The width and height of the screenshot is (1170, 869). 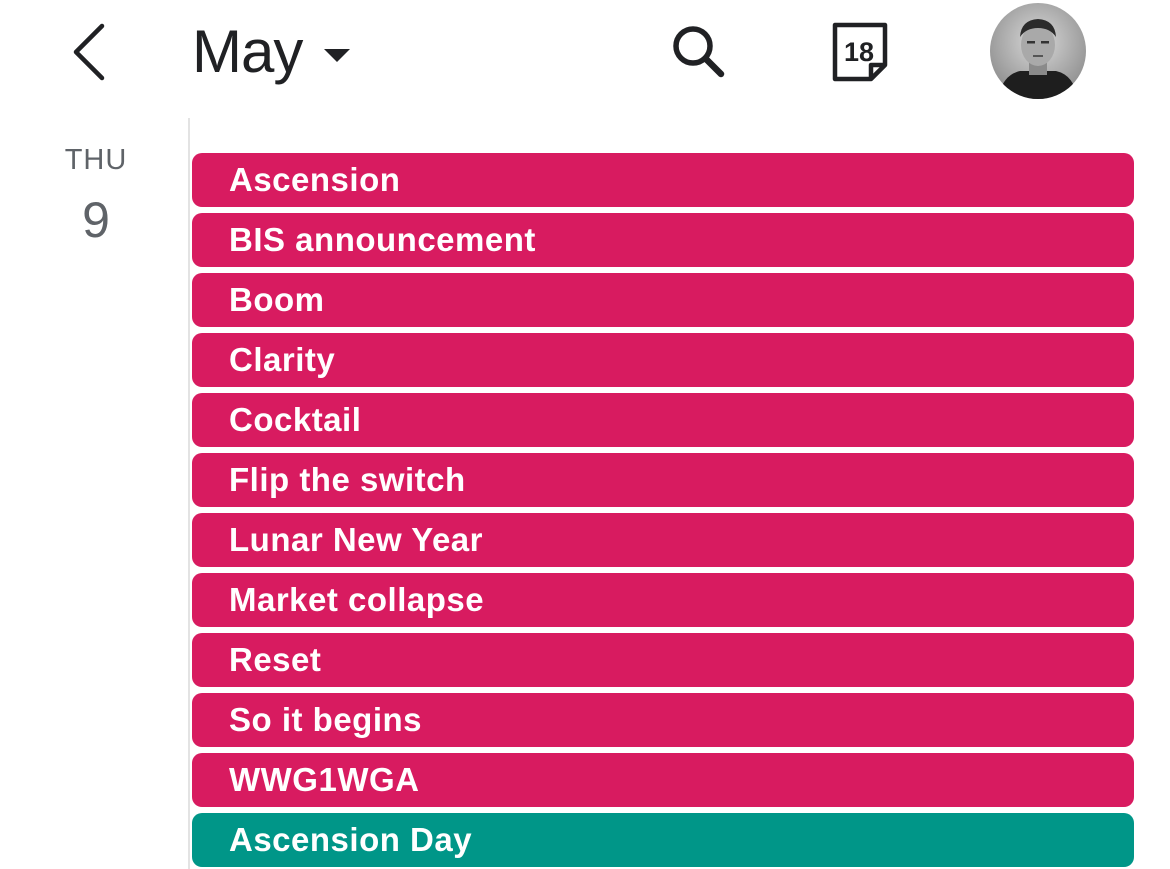 I want to click on event-title: Market collapse, so click(x=357, y=599).